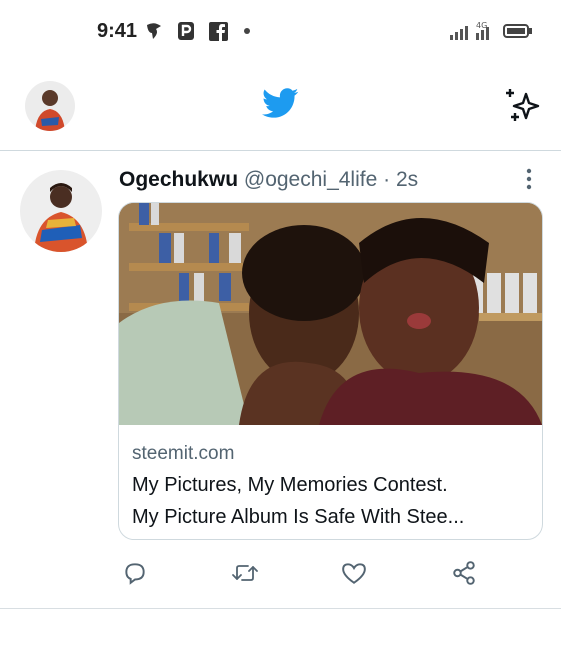  I want to click on app-notification-icon, so click(154, 31).